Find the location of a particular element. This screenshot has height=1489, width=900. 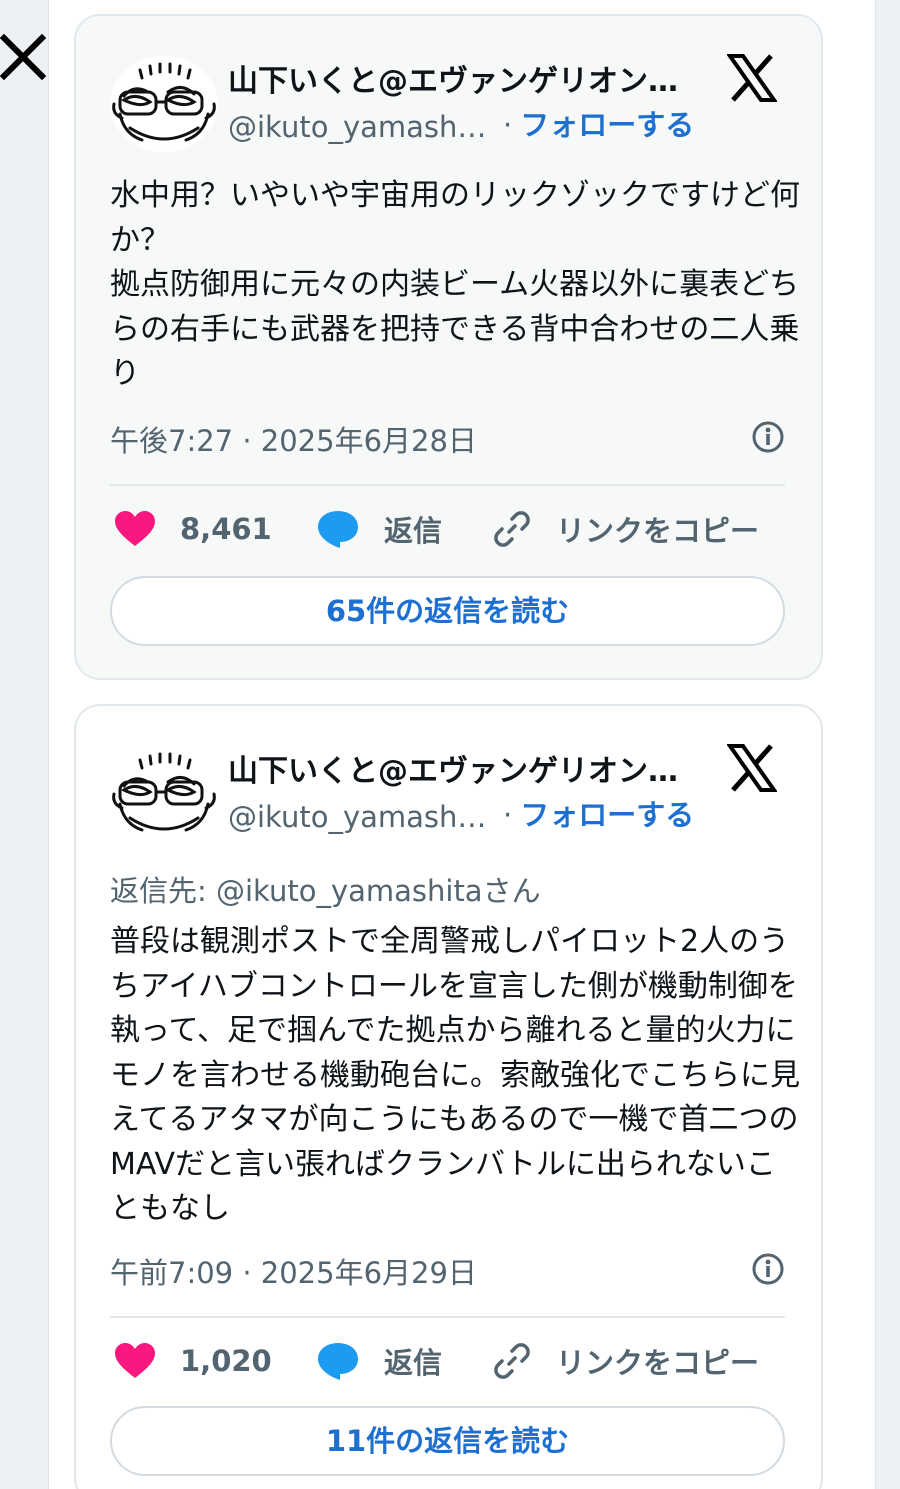

like-button: 8,461 is located at coordinates (193, 529).